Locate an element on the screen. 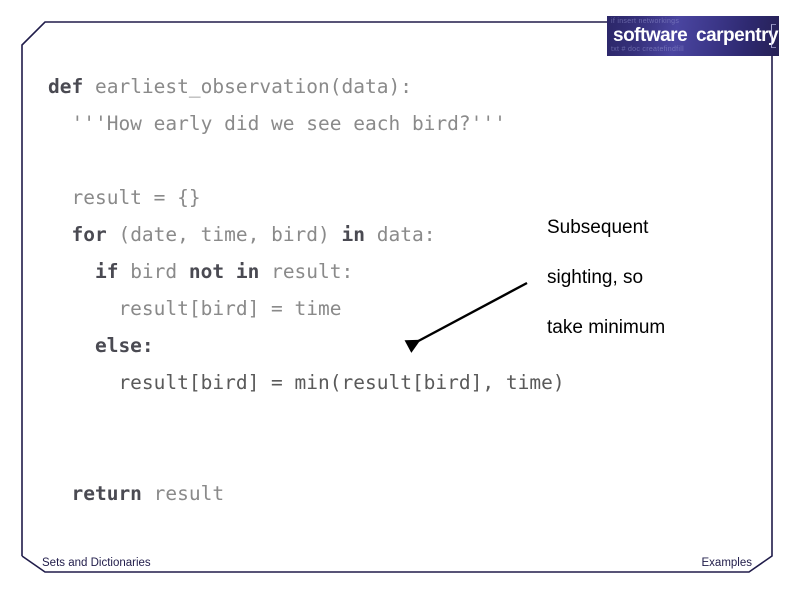 This screenshot has height=595, width=794. annotation-text: Subsequent sighting, so take minimum is located at coordinates (654, 278).